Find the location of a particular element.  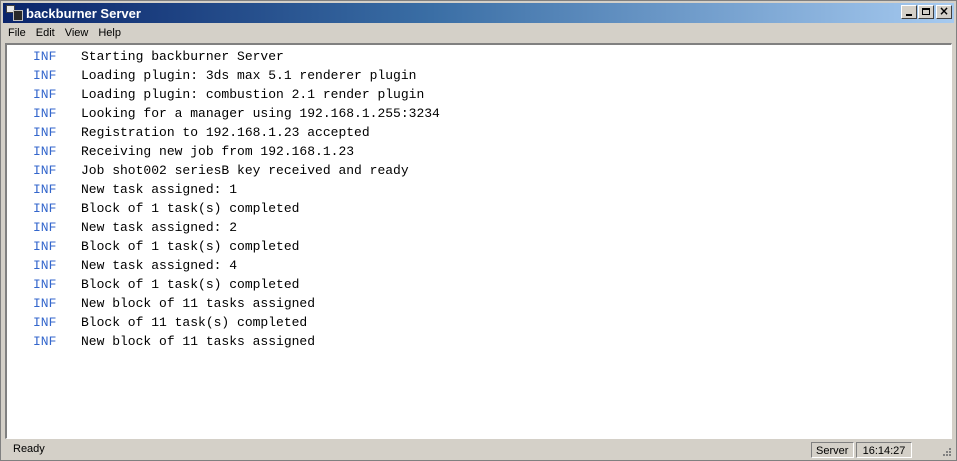

log-row: INF Block of 11 task(s) completed is located at coordinates (479, 322).